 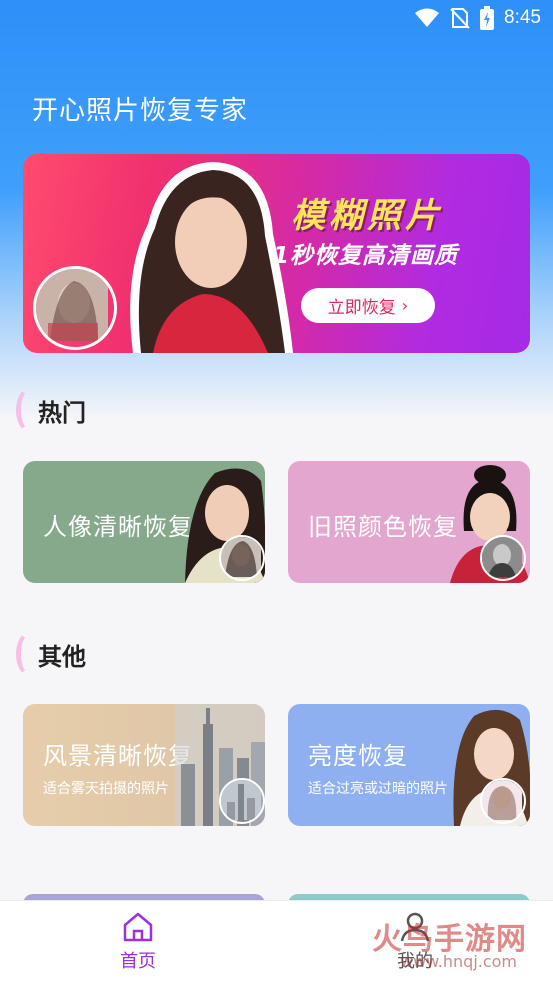 What do you see at coordinates (361, 308) in the screenshot?
I see `restore-now-label: 立即恢复` at bounding box center [361, 308].